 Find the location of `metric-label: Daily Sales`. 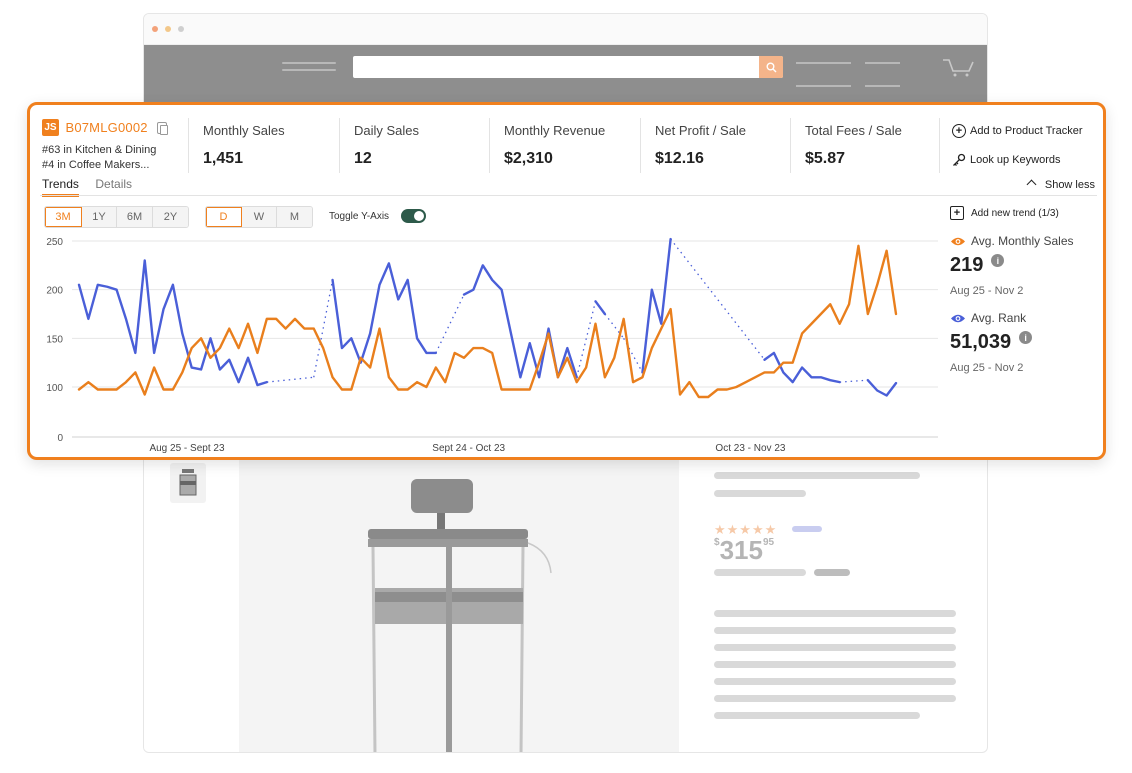

metric-label: Daily Sales is located at coordinates (387, 130).